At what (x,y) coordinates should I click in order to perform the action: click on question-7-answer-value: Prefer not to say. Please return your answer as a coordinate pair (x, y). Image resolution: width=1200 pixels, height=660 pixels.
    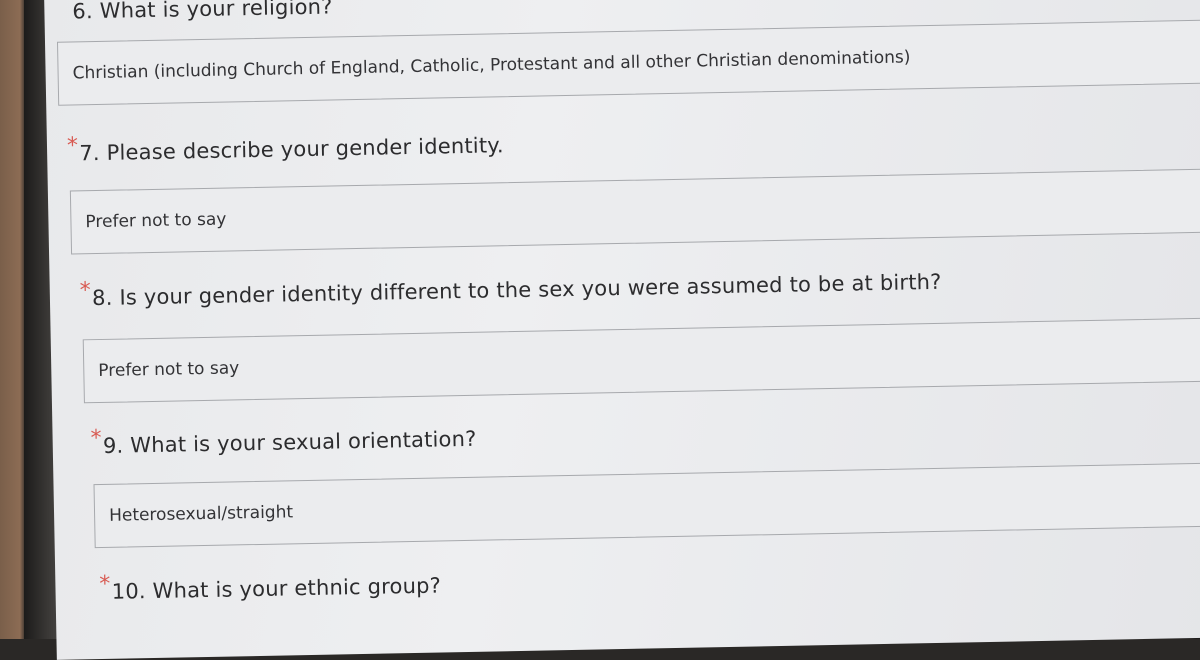
    Looking at the image, I should click on (156, 221).